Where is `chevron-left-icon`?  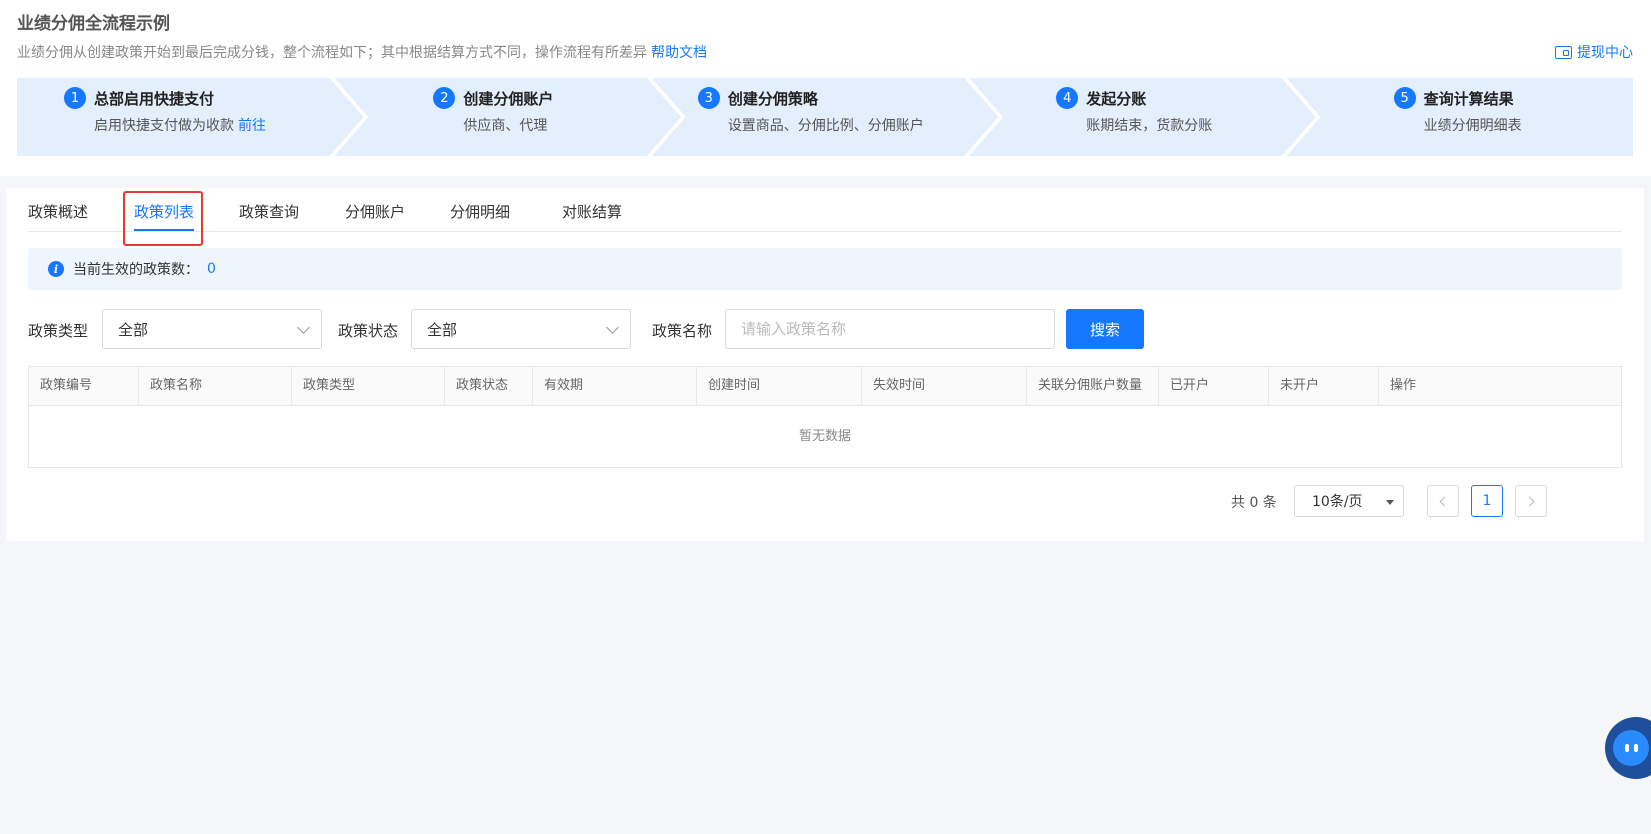
chevron-left-icon is located at coordinates (1444, 501).